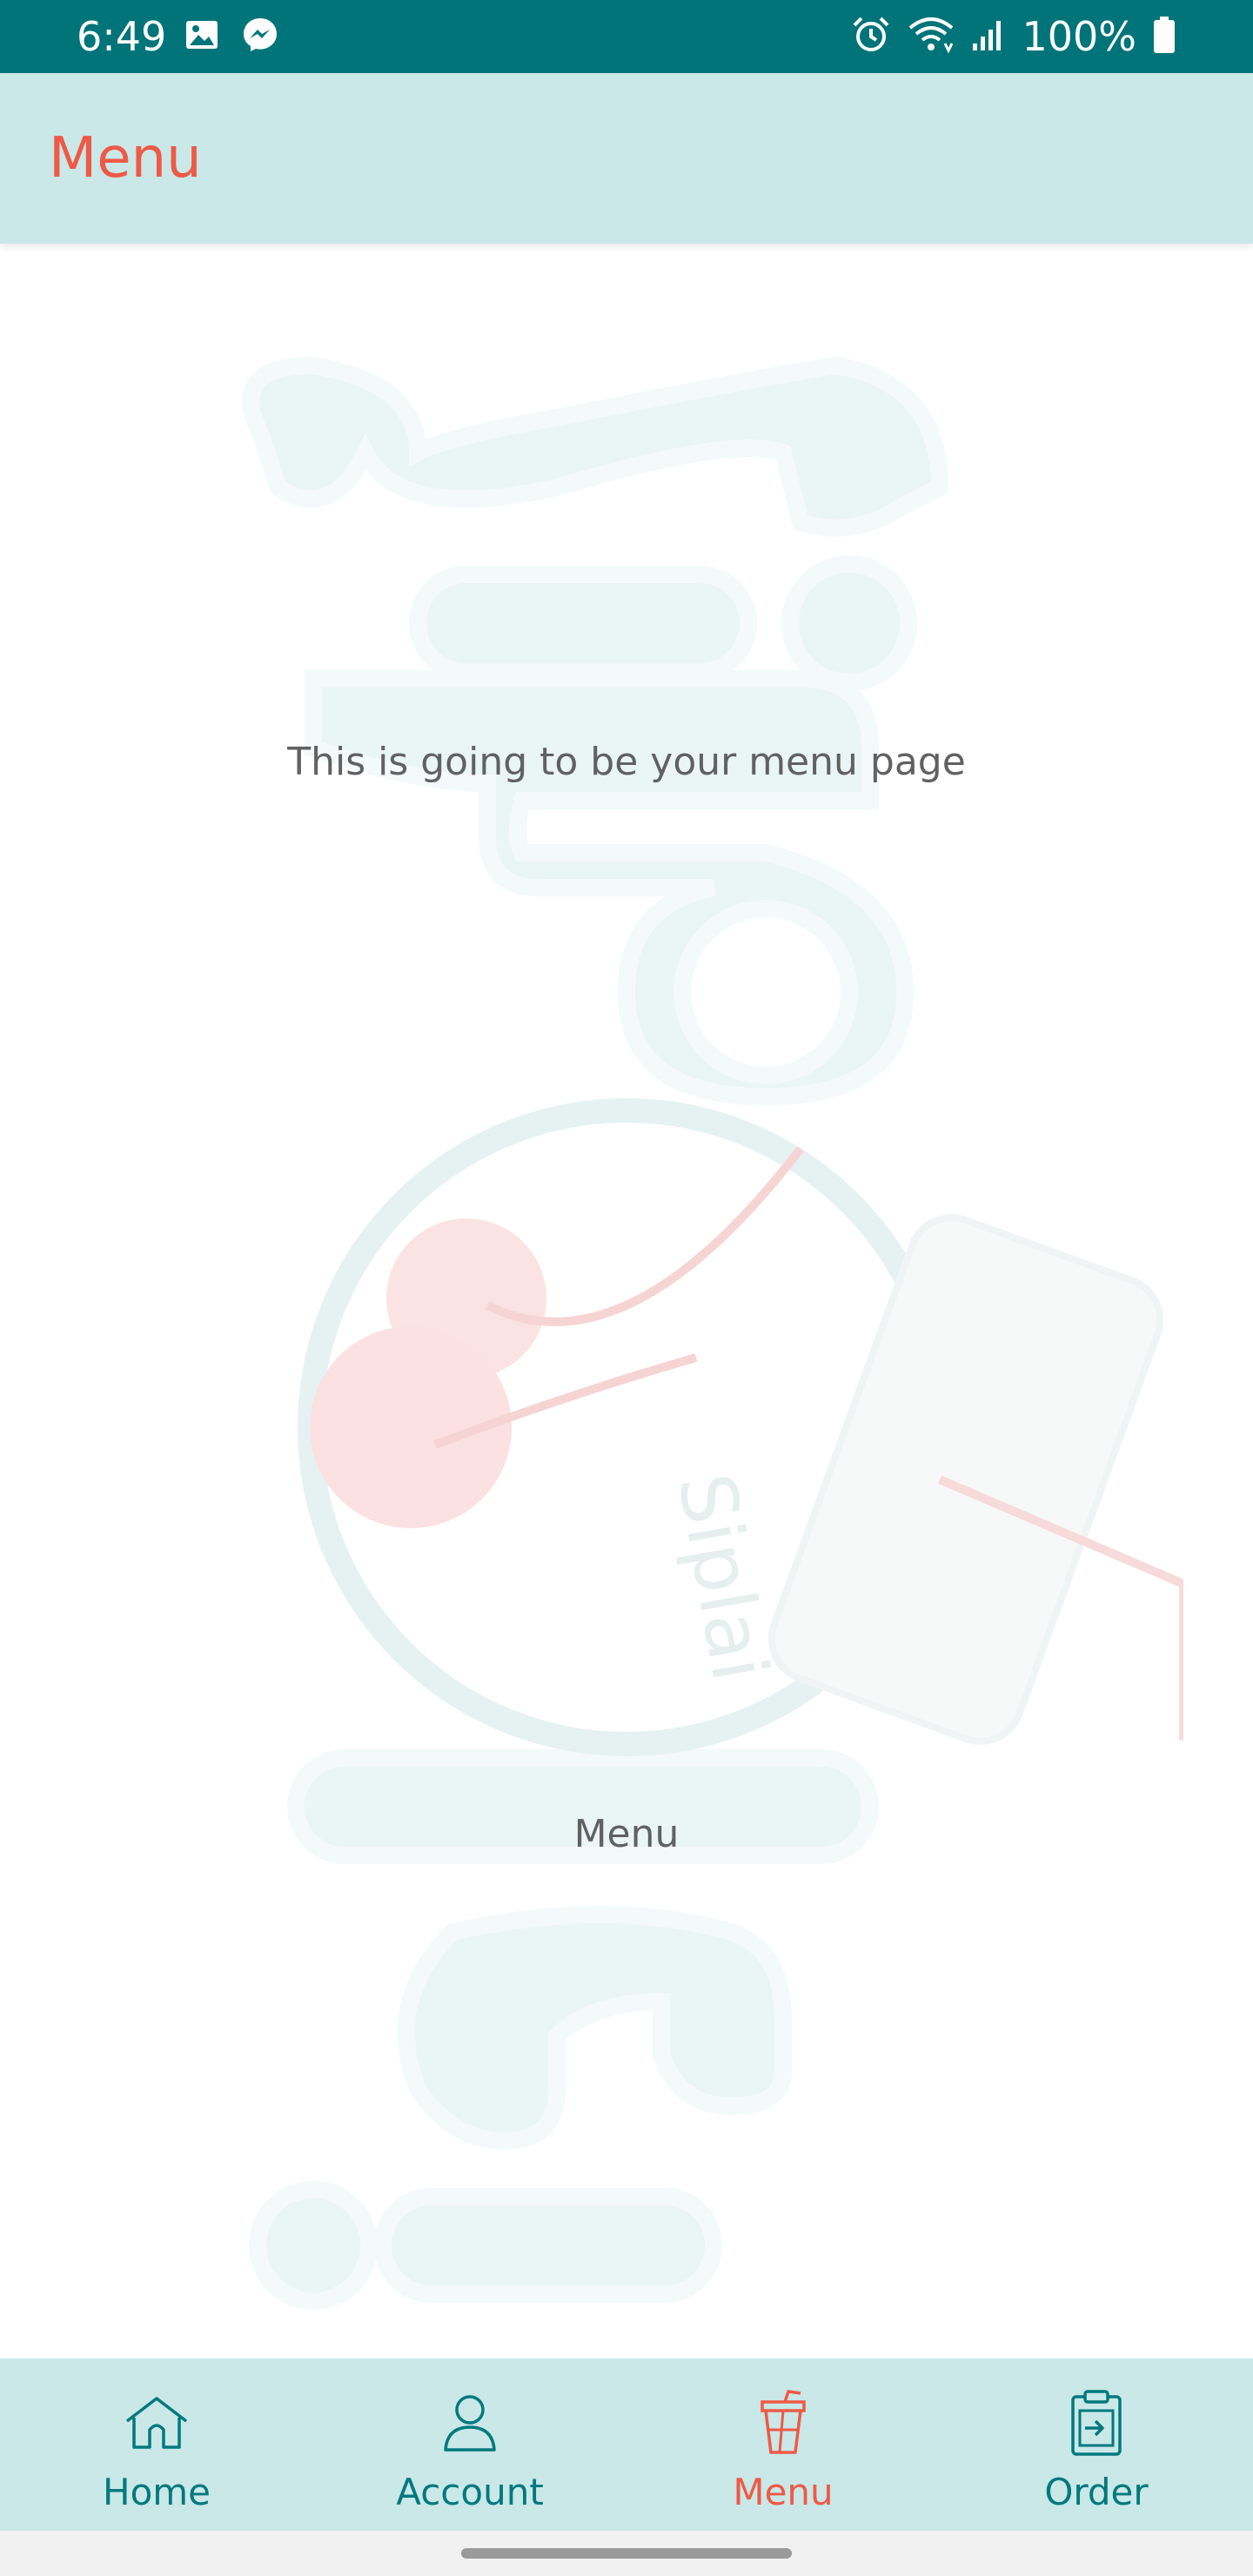  I want to click on nav-item-home: Home, so click(156, 2444).